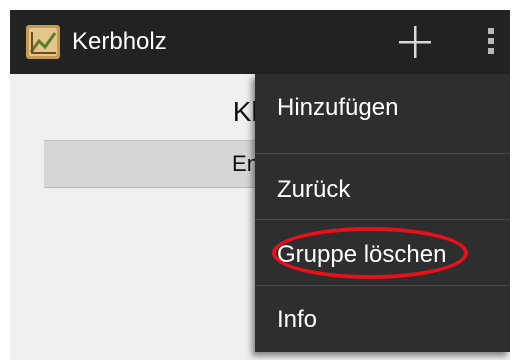 This screenshot has width=520, height=360. What do you see at coordinates (338, 107) in the screenshot?
I see `menu-item-label: Hinzufügen` at bounding box center [338, 107].